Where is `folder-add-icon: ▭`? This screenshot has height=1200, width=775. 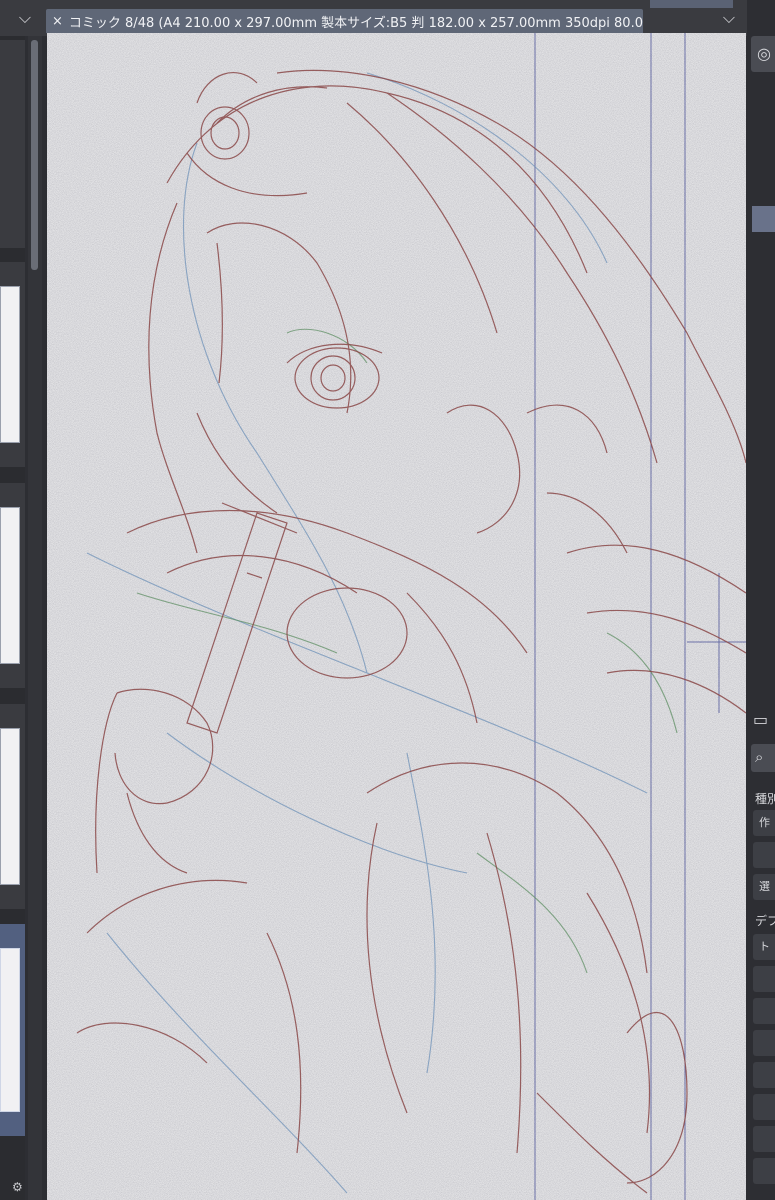
folder-add-icon: ▭ is located at coordinates (760, 719).